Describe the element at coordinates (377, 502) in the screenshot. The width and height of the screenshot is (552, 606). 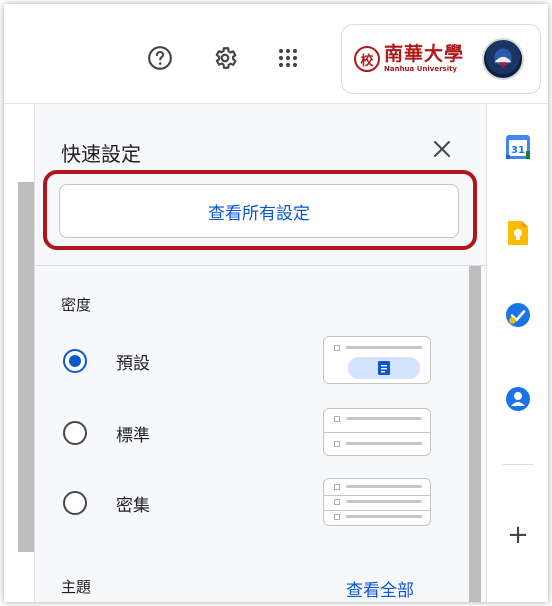
I see `density-preview-compact` at that location.